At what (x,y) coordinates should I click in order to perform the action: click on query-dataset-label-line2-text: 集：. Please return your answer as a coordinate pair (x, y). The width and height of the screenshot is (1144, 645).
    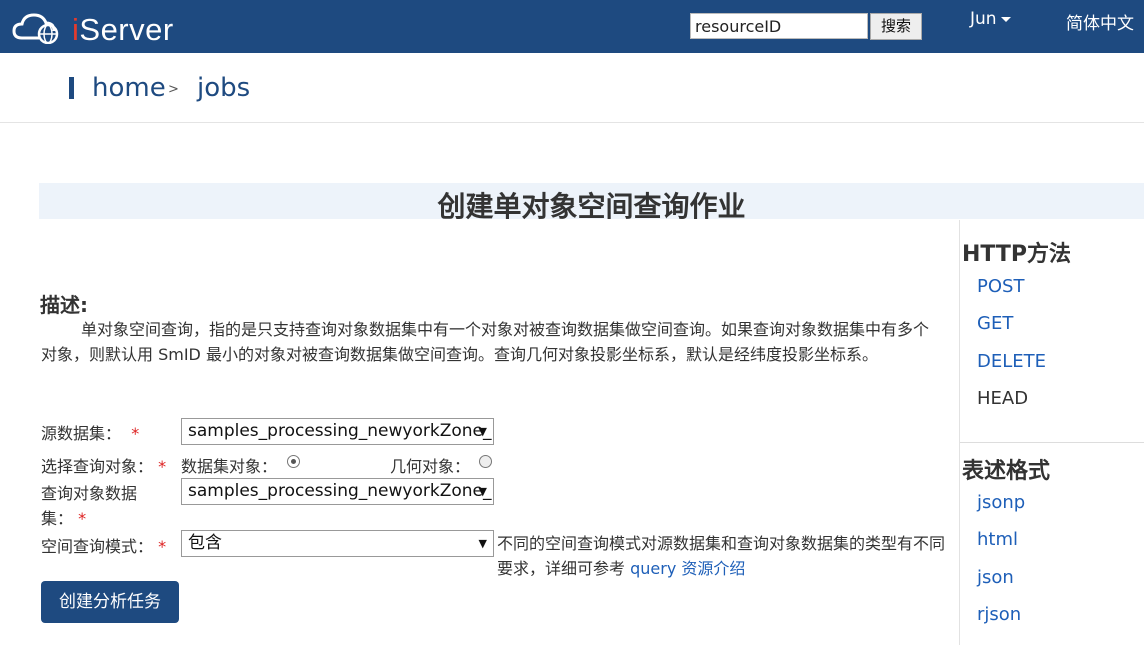
    Looking at the image, I should click on (57, 518).